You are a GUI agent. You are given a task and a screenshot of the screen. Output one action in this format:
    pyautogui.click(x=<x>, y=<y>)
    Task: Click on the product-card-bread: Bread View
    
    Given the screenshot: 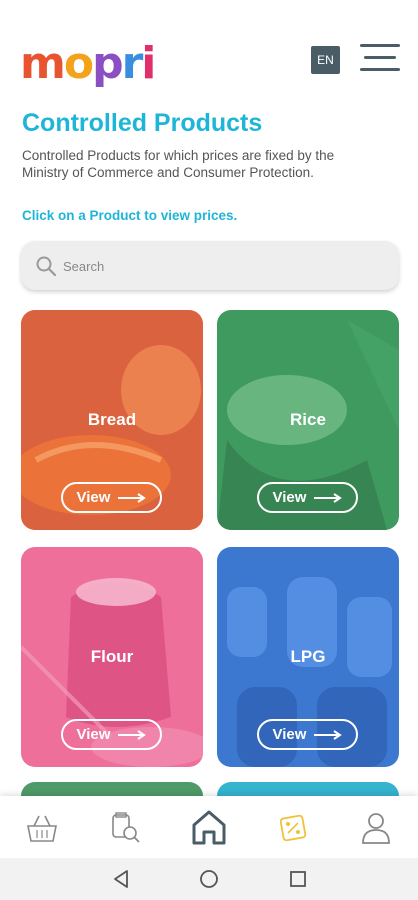 What is the action you would take?
    pyautogui.click(x=112, y=420)
    